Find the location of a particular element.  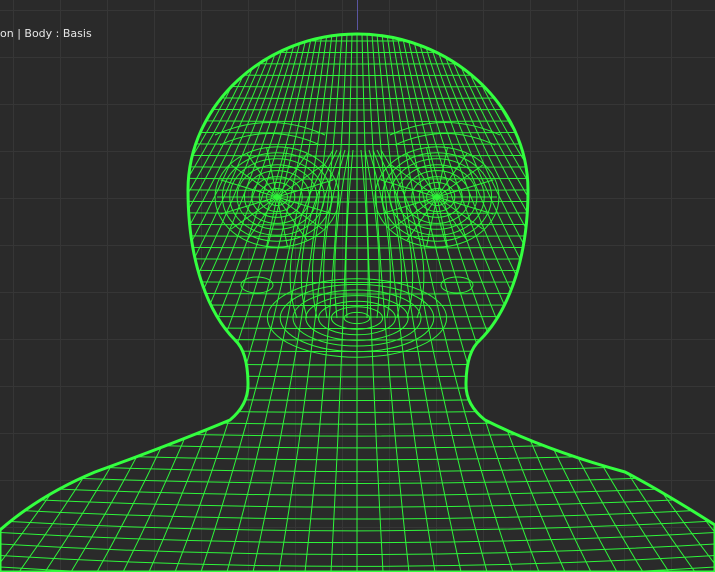

eye-spoke-left is located at coordinates (305, 188).